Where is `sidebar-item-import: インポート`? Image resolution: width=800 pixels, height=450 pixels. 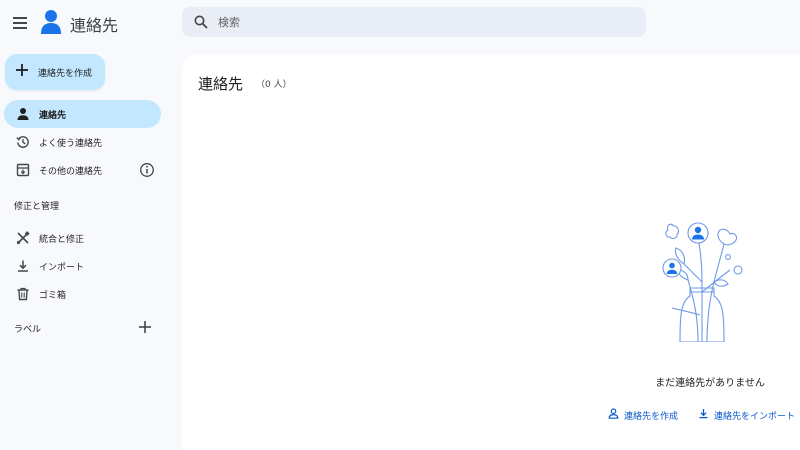 sidebar-item-import: インポート is located at coordinates (82, 266).